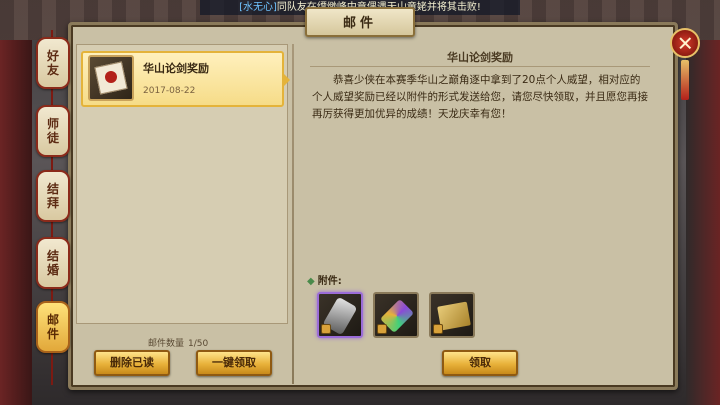  I want to click on tab-master-apprentice: 师 徒, so click(53, 131).